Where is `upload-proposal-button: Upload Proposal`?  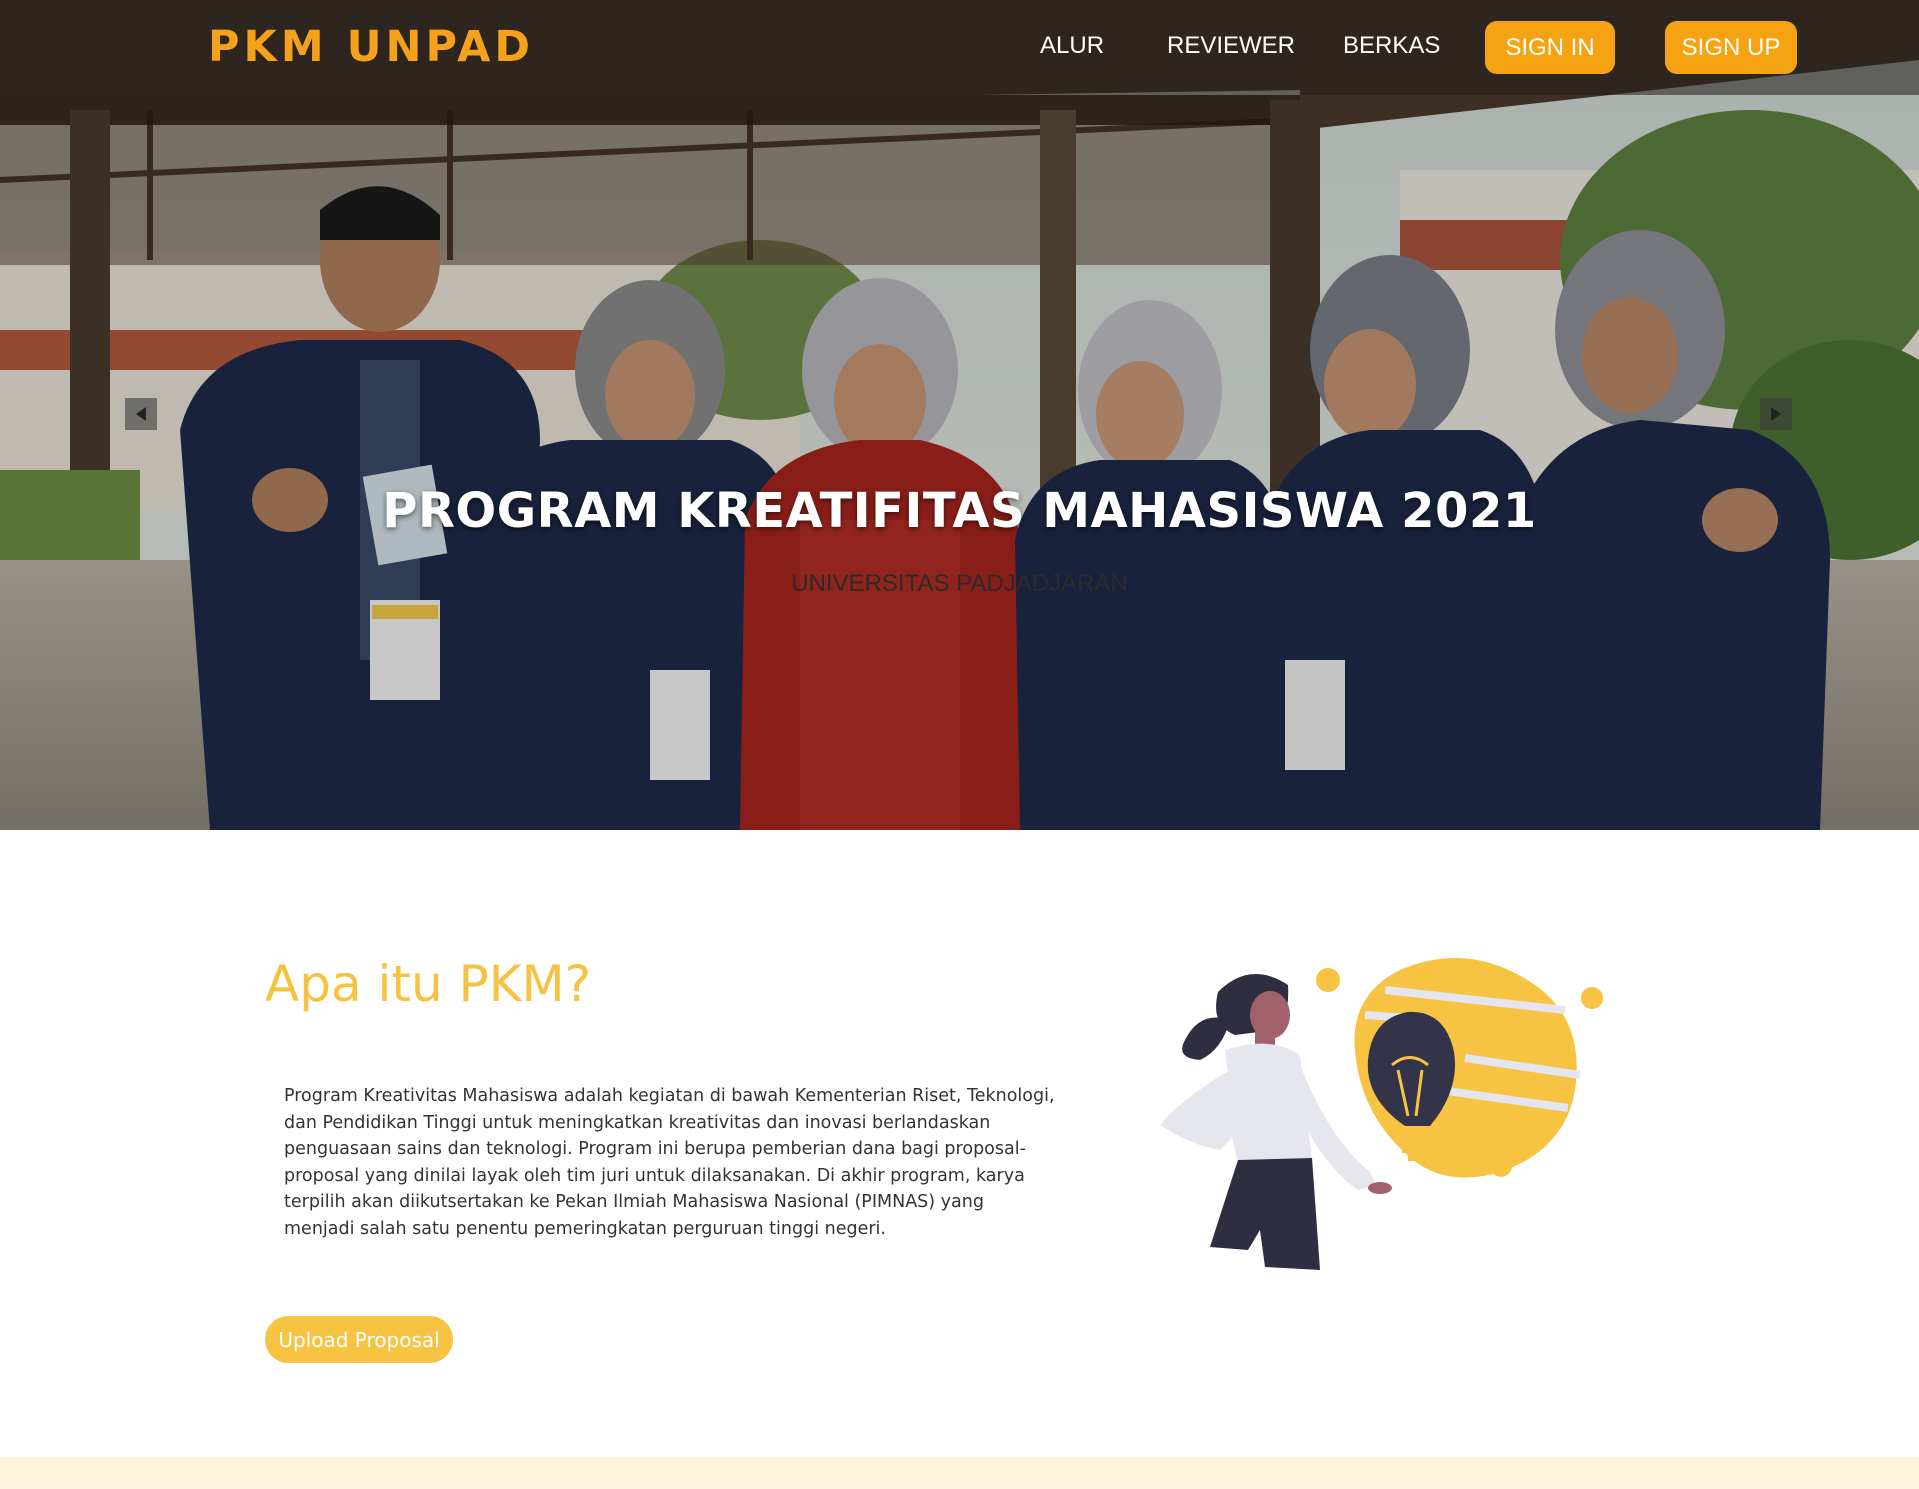
upload-proposal-button: Upload Proposal is located at coordinates (359, 1339).